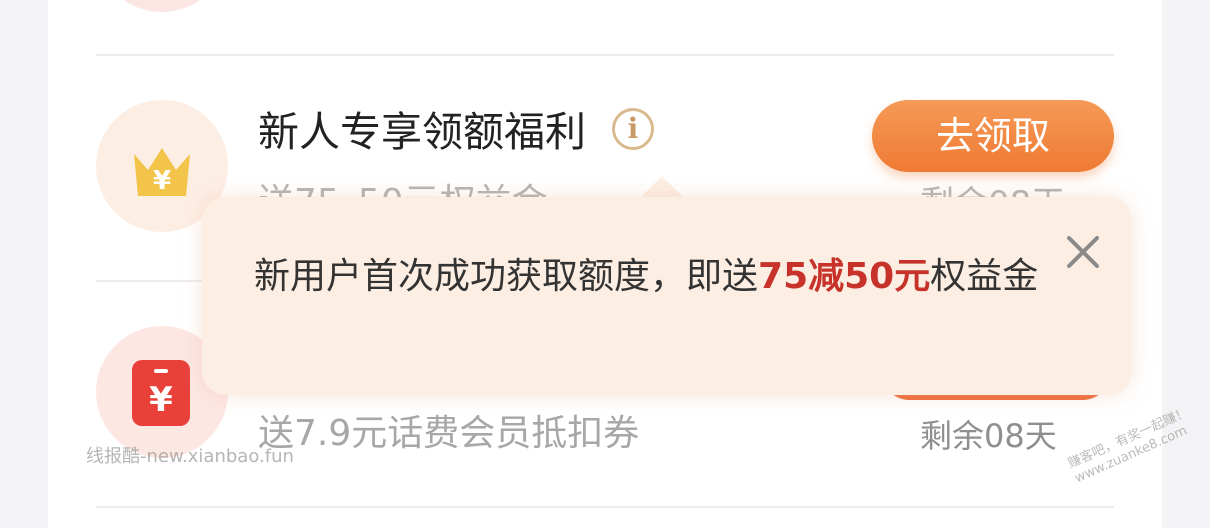  I want to click on info-icon: i, so click(633, 129).